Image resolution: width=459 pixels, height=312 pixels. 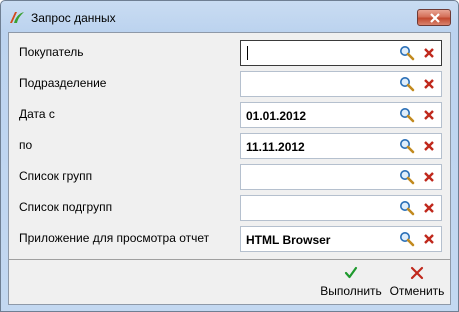 I want to click on cancel-button-label: Отменить, so click(x=417, y=291).